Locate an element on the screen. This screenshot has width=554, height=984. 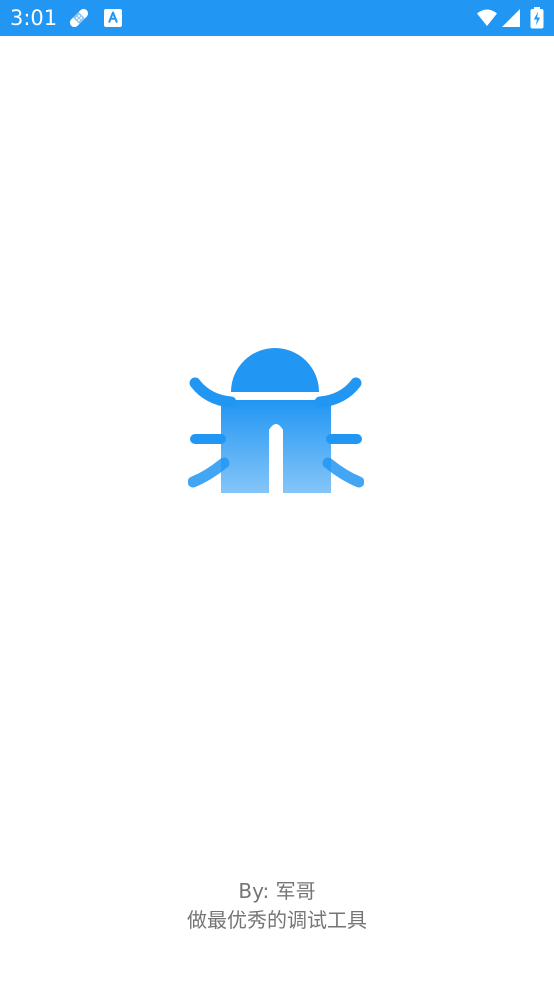
bandage-icon is located at coordinates (79, 18).